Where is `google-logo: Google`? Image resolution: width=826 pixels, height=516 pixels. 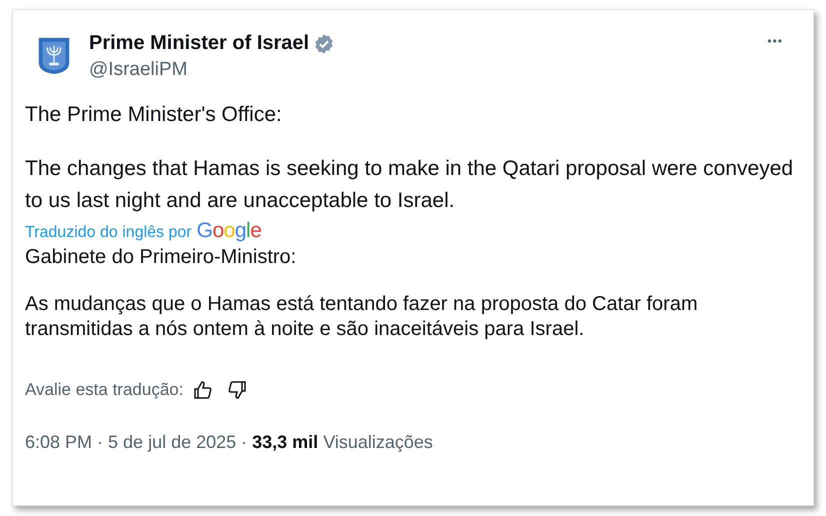 google-logo: Google is located at coordinates (229, 231).